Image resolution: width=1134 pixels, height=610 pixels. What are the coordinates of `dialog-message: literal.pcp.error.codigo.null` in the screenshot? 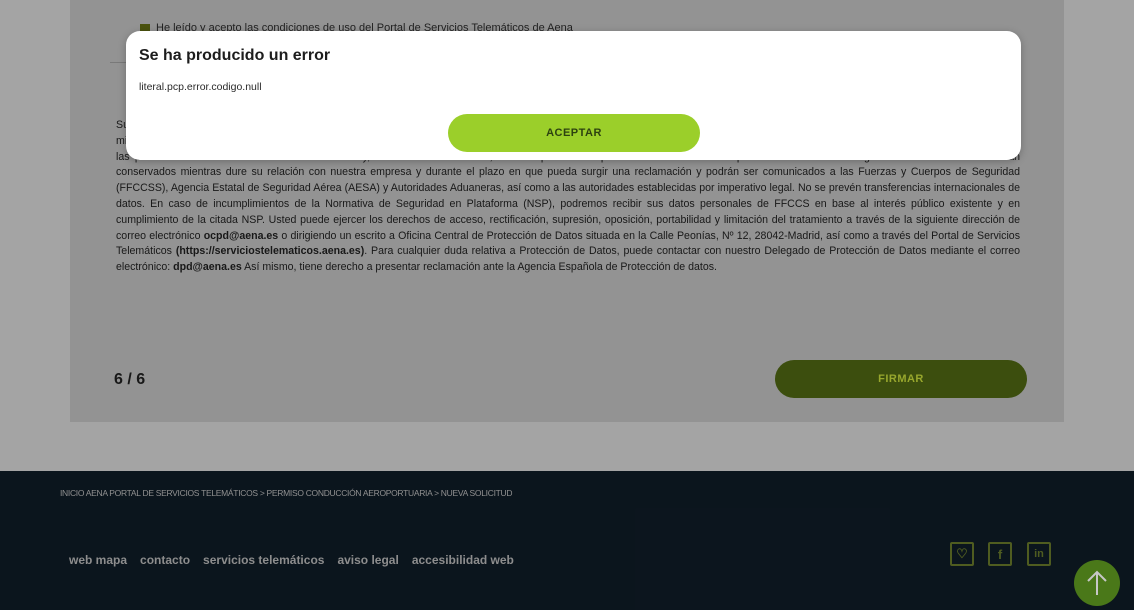 It's located at (200, 87).